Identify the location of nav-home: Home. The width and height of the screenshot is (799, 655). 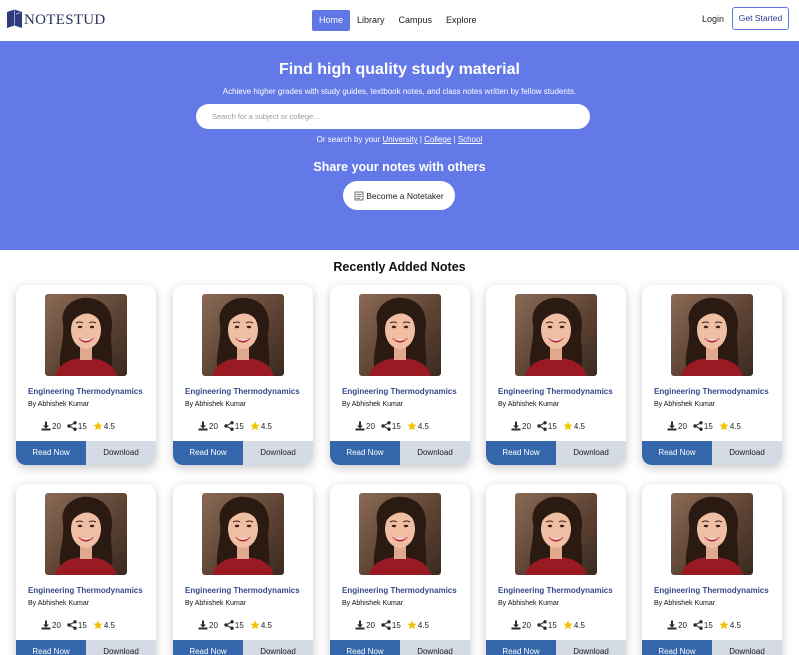
(331, 20).